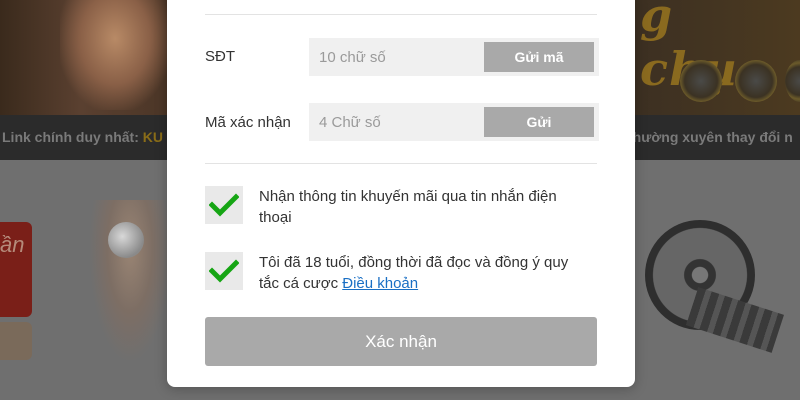 Image resolution: width=800 pixels, height=400 pixels. Describe the element at coordinates (401, 341) in the screenshot. I see `confirm-button: Xác nhận` at that location.